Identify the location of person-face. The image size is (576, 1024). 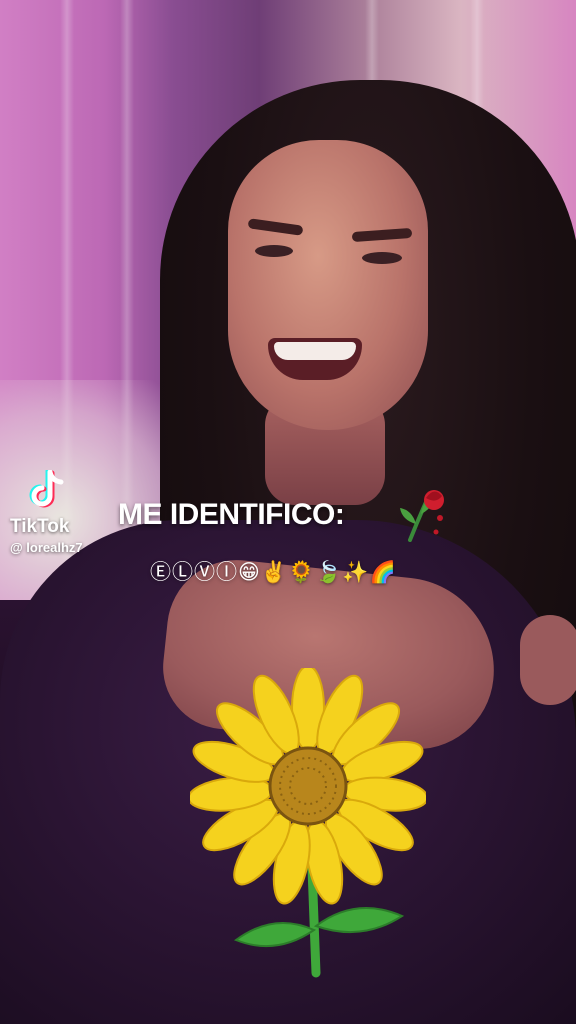
(328, 285).